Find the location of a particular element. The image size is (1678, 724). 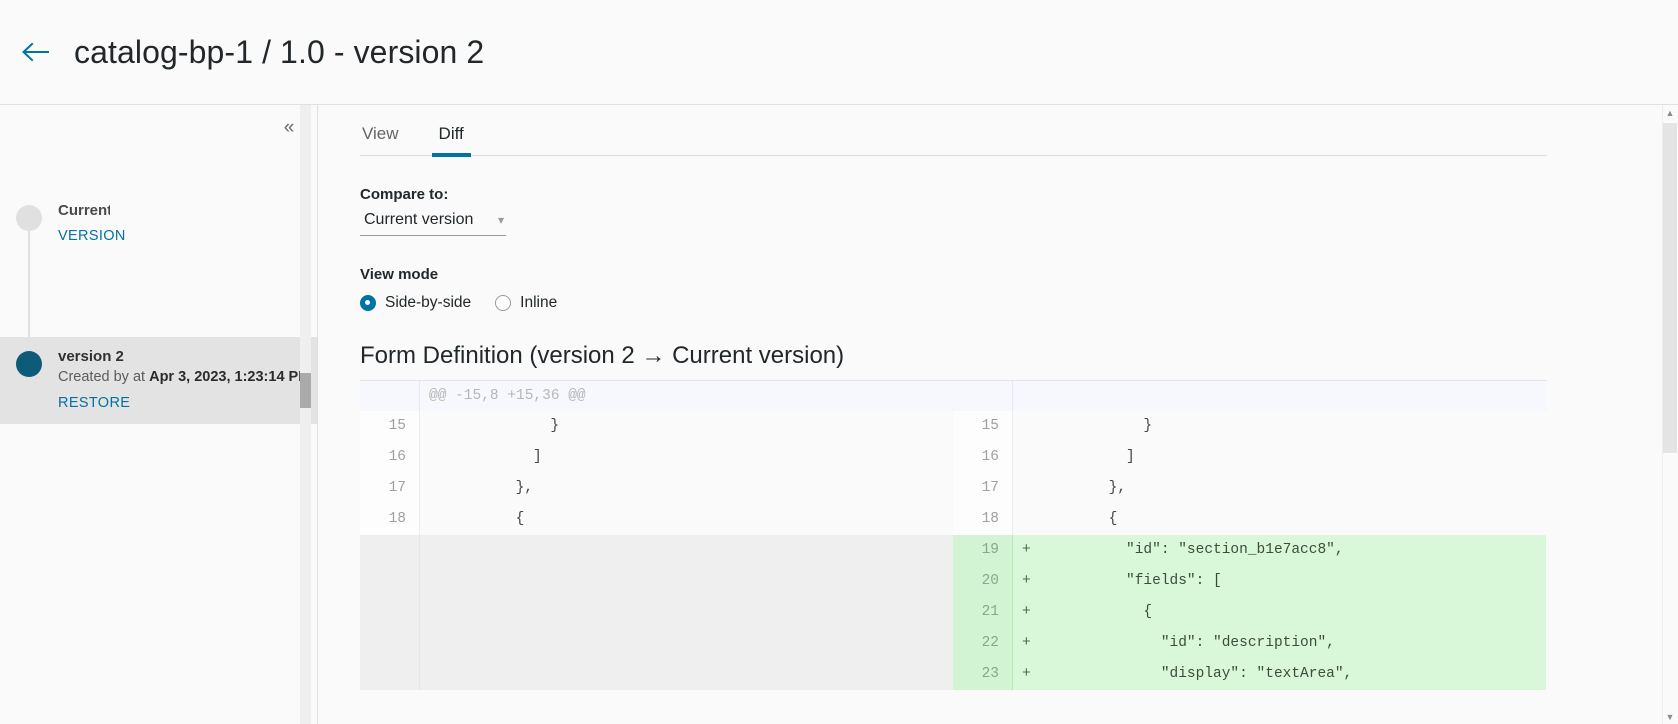

compare-to-label: Compare to: is located at coordinates (404, 194).